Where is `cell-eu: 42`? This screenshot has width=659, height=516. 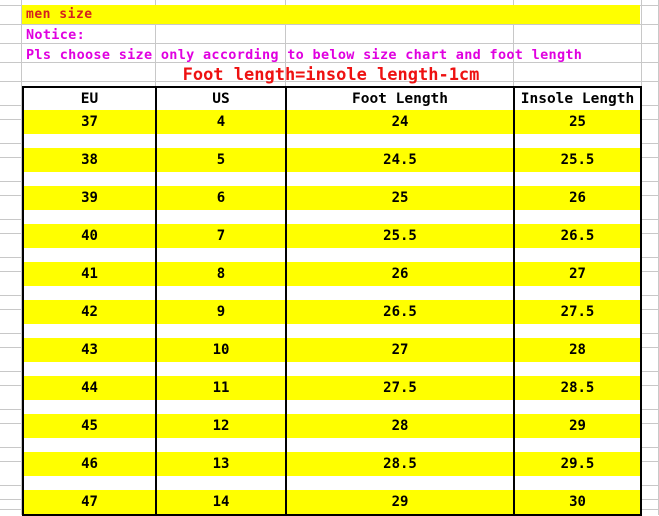
cell-eu: 42 is located at coordinates (89, 312).